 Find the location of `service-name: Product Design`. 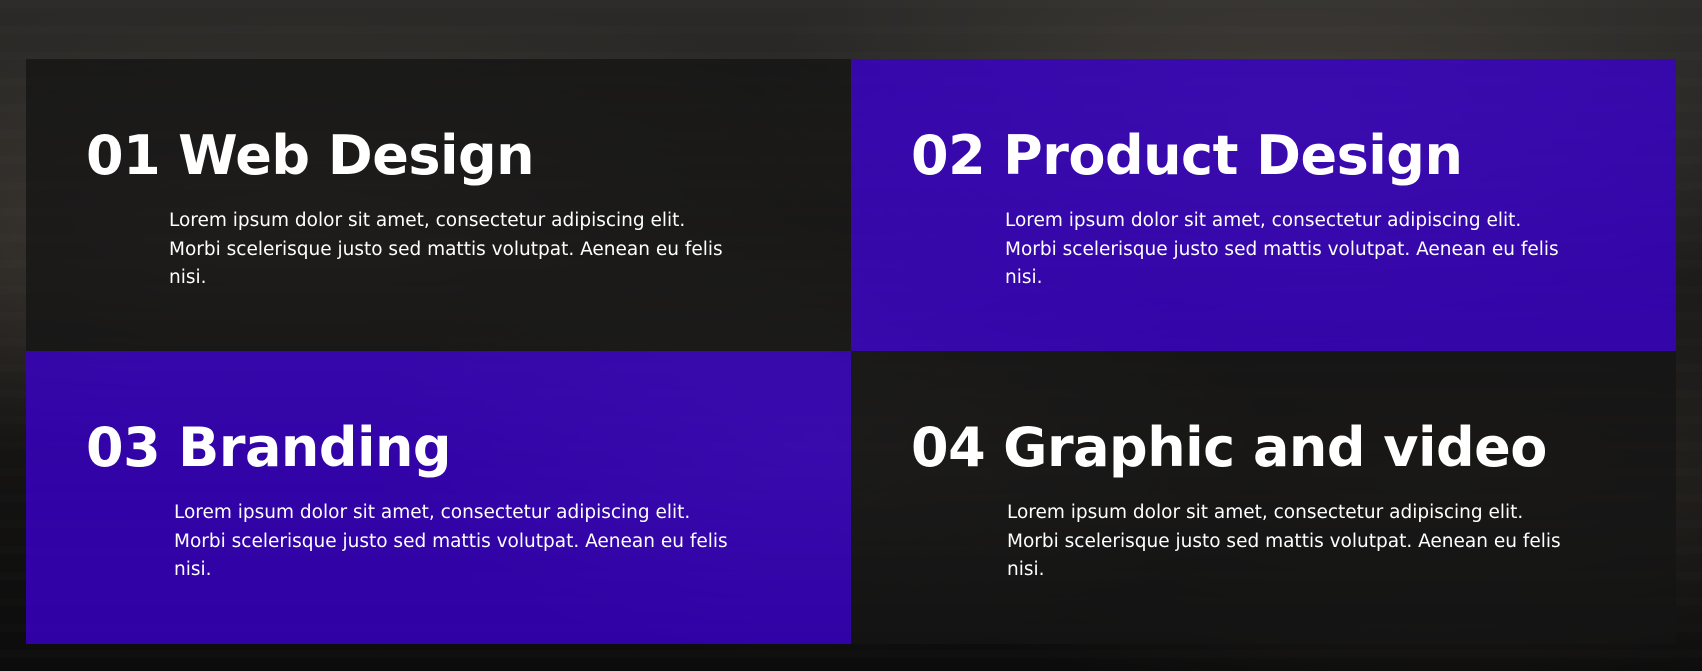

service-name: Product Design is located at coordinates (1233, 155).